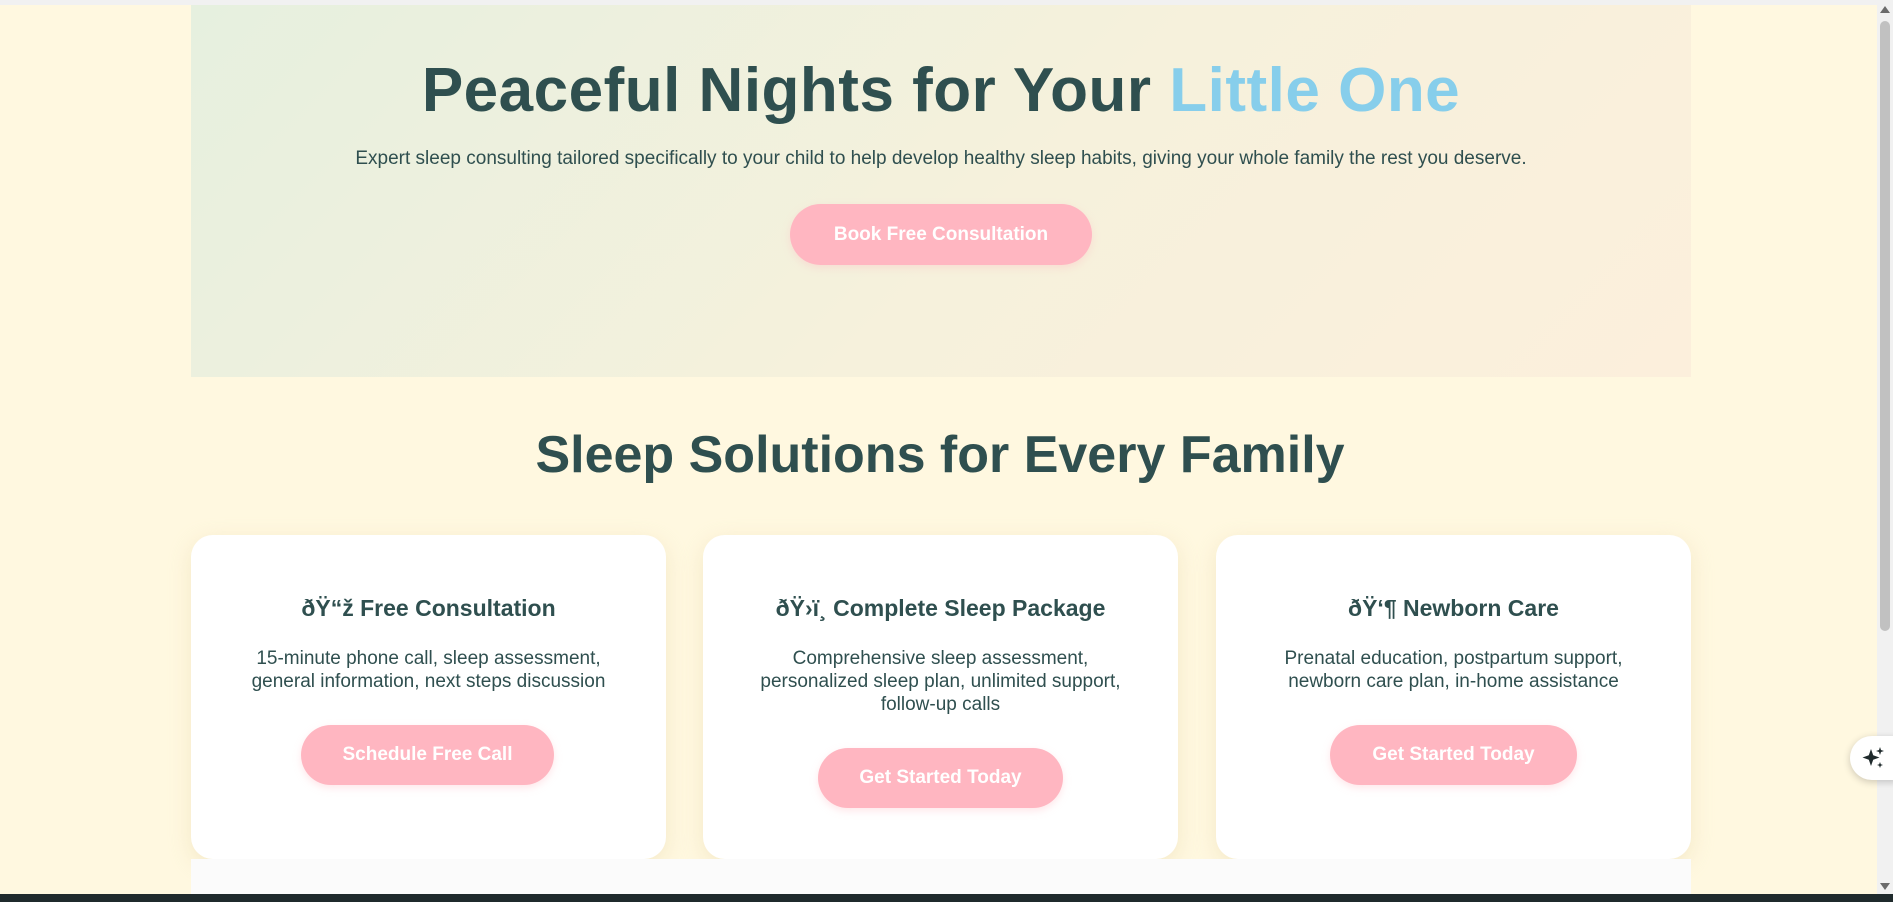 Image resolution: width=1893 pixels, height=902 pixels. Describe the element at coordinates (427, 755) in the screenshot. I see `schedule-free-call-button: Schedule Free Call` at that location.